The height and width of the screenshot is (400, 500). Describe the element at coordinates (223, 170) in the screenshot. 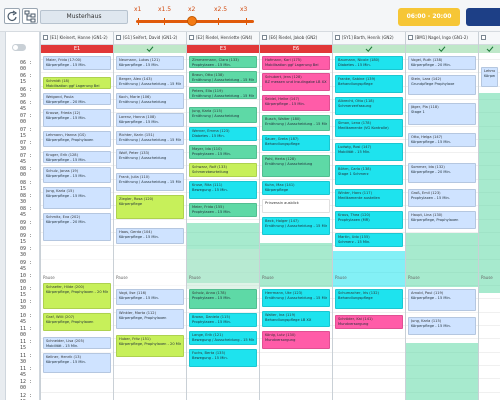

I see `task-card: Schwarz, Rolf (133) Schmerzbeurteilung` at that location.